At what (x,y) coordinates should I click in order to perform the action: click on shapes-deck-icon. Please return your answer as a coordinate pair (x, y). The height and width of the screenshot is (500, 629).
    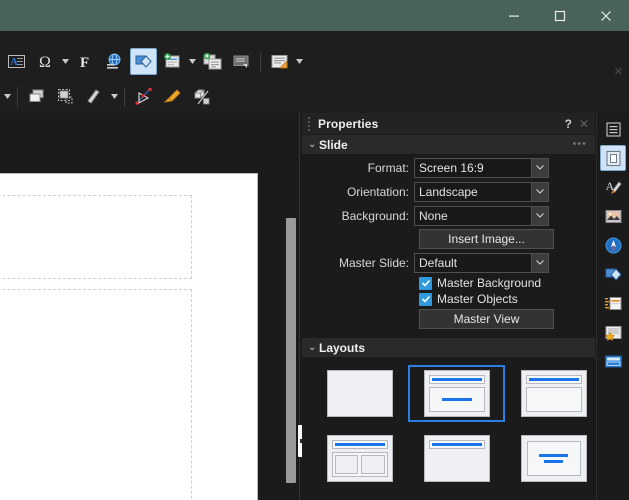
    Looking at the image, I should click on (613, 274).